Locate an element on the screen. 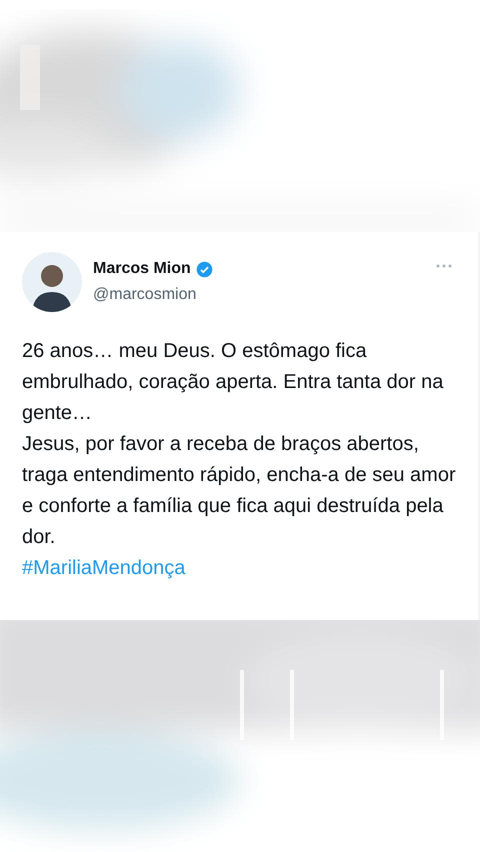  username: @marcosmion is located at coordinates (153, 295).